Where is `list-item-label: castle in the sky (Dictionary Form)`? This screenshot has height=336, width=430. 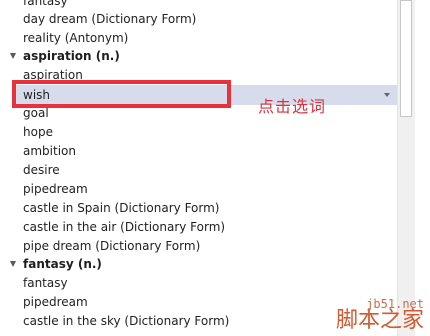 list-item-label: castle in the sky (Dictionary Form) is located at coordinates (126, 321).